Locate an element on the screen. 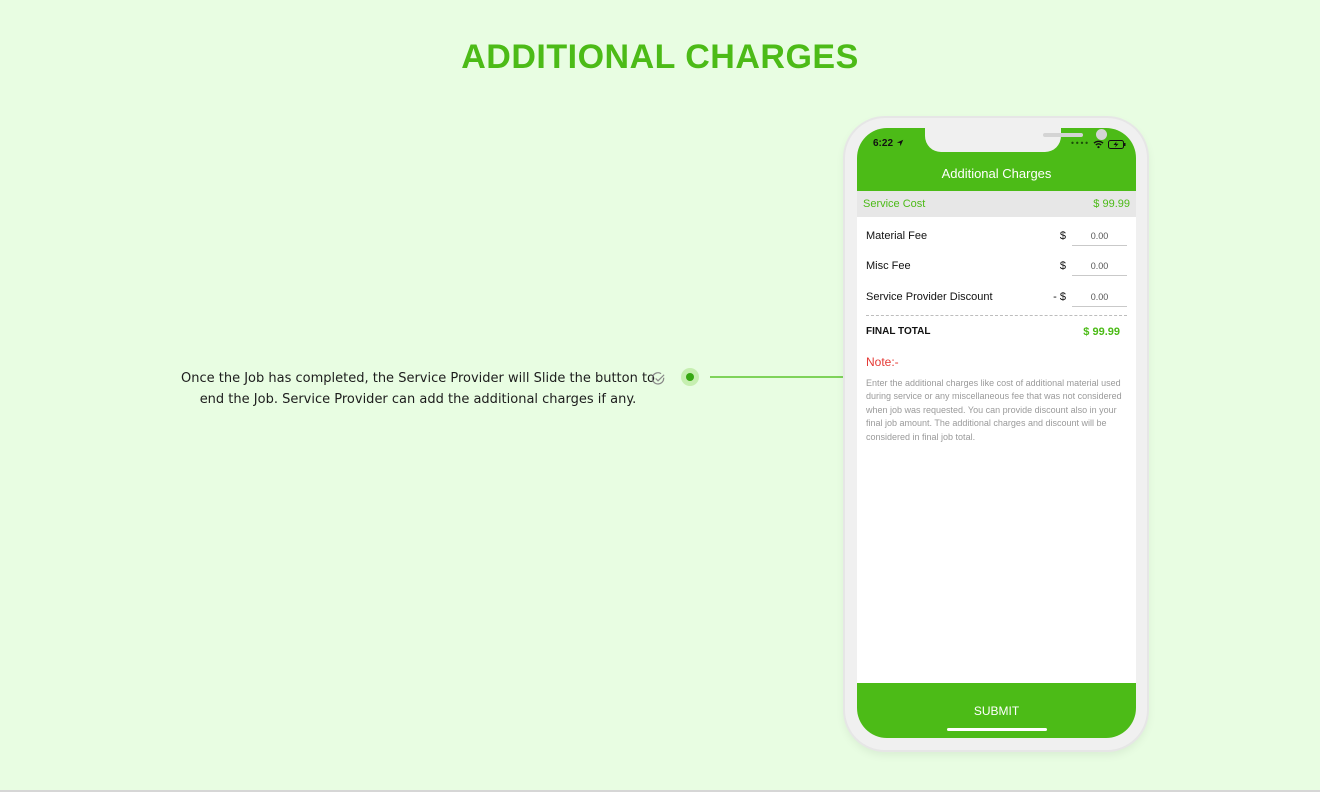 This screenshot has width=1320, height=792. speaker-grille is located at coordinates (1063, 135).